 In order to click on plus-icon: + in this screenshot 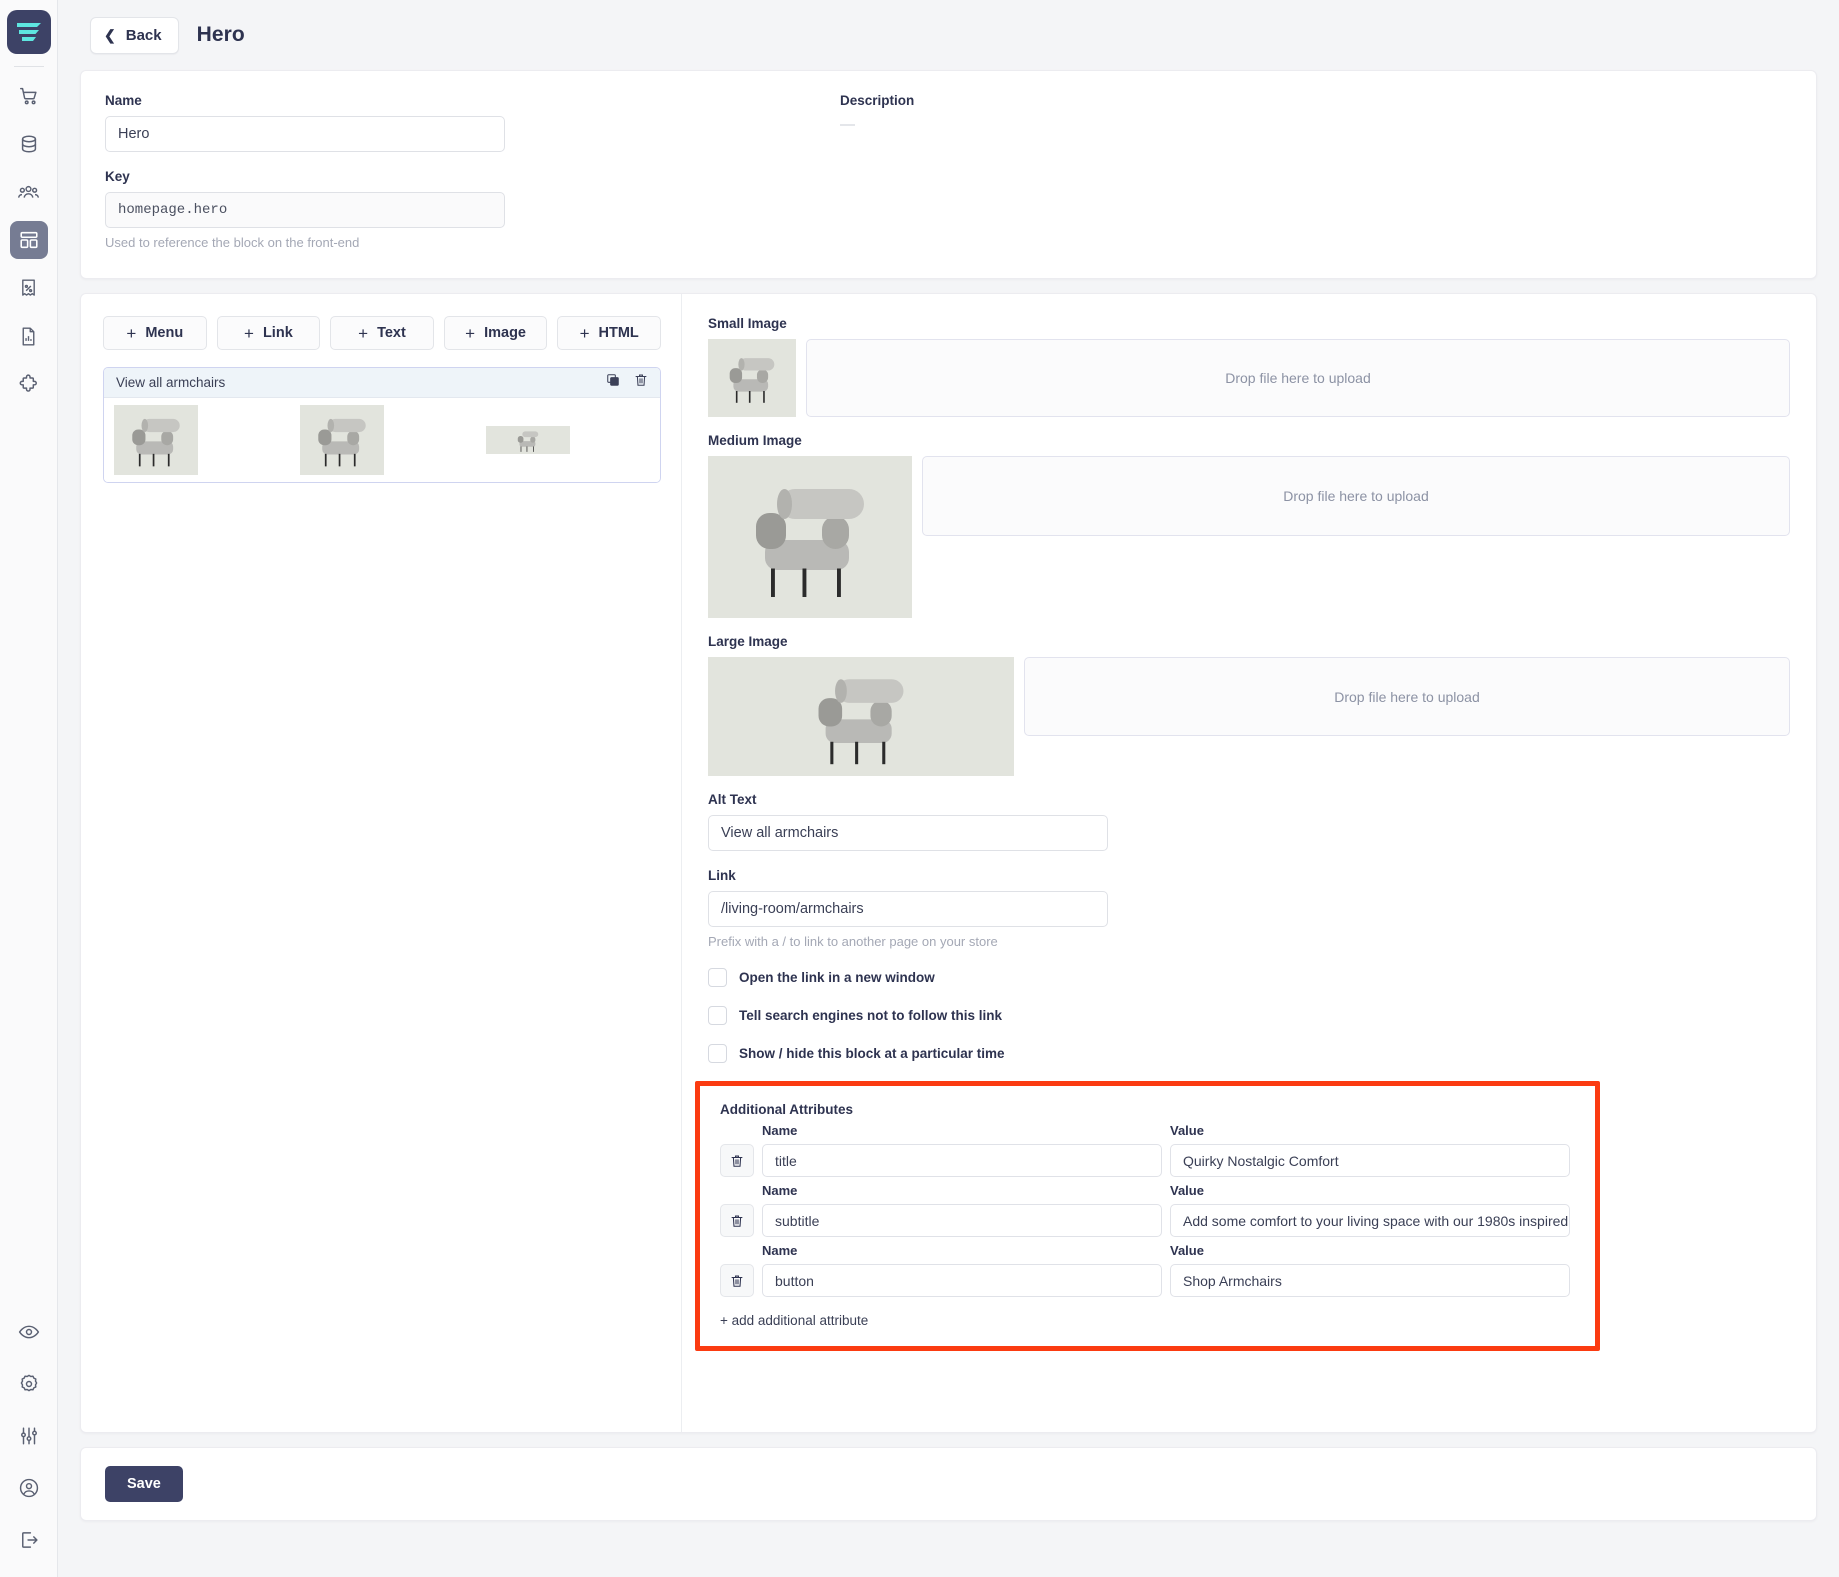, I will do `click(470, 333)`.